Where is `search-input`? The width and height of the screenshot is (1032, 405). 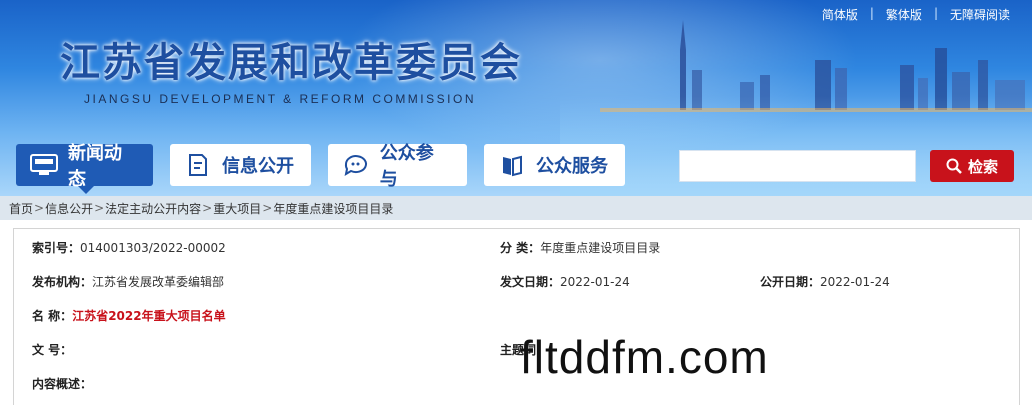
search-input is located at coordinates (797, 166).